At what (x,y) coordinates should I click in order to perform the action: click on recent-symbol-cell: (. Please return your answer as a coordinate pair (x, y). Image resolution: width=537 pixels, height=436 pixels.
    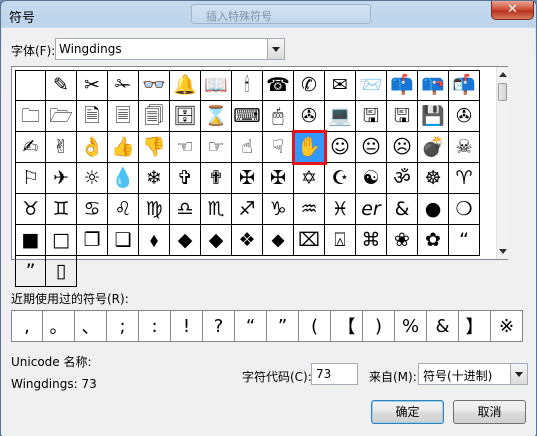
    Looking at the image, I should click on (315, 326).